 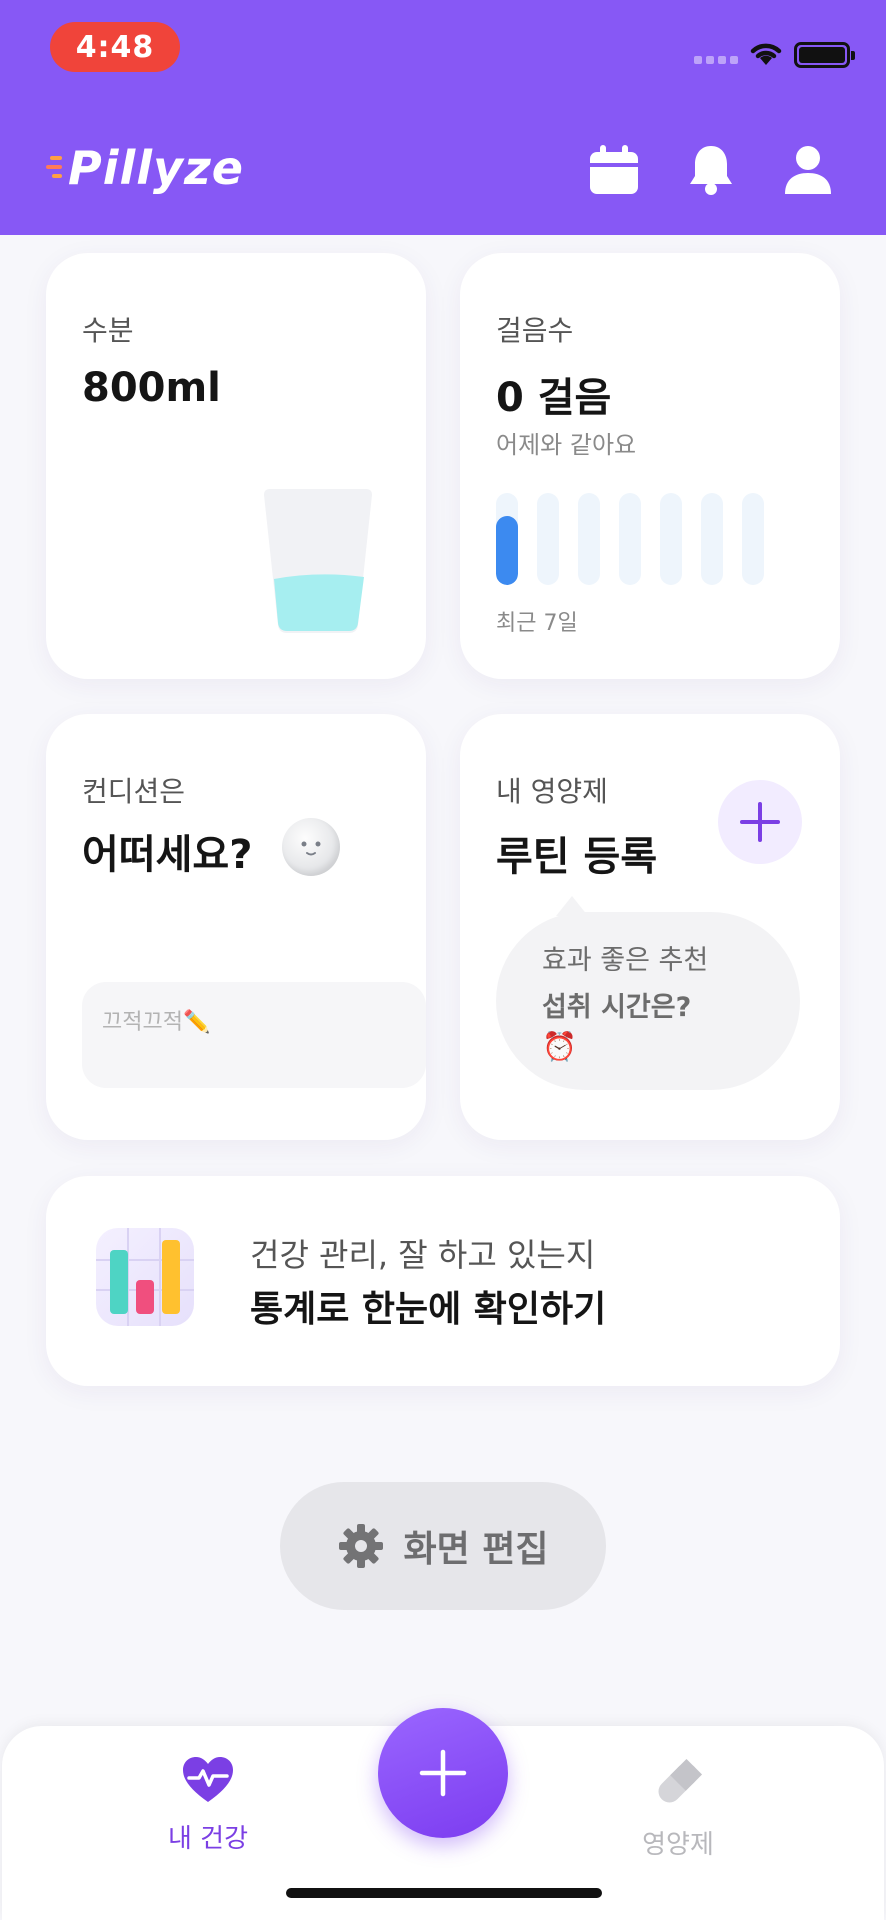 I want to click on condition-question: 어떠세요?, so click(x=167, y=855).